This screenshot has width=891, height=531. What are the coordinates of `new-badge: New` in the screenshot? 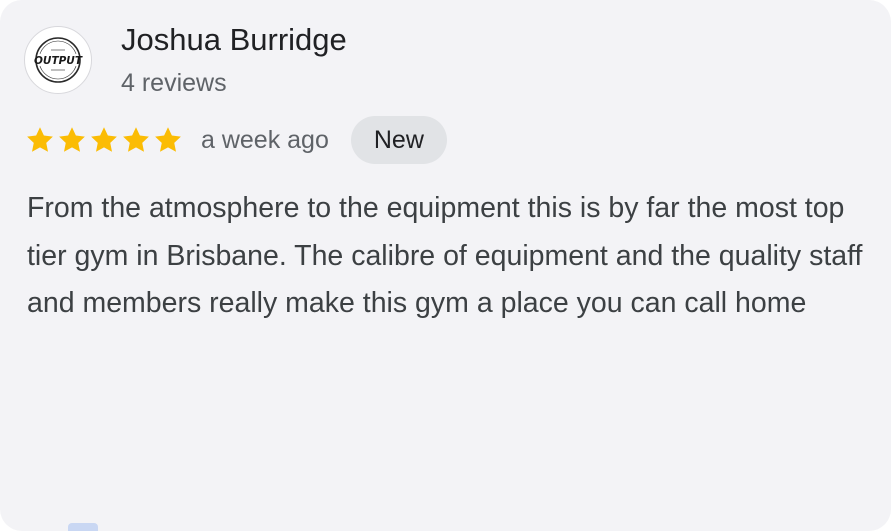 It's located at (398, 140).